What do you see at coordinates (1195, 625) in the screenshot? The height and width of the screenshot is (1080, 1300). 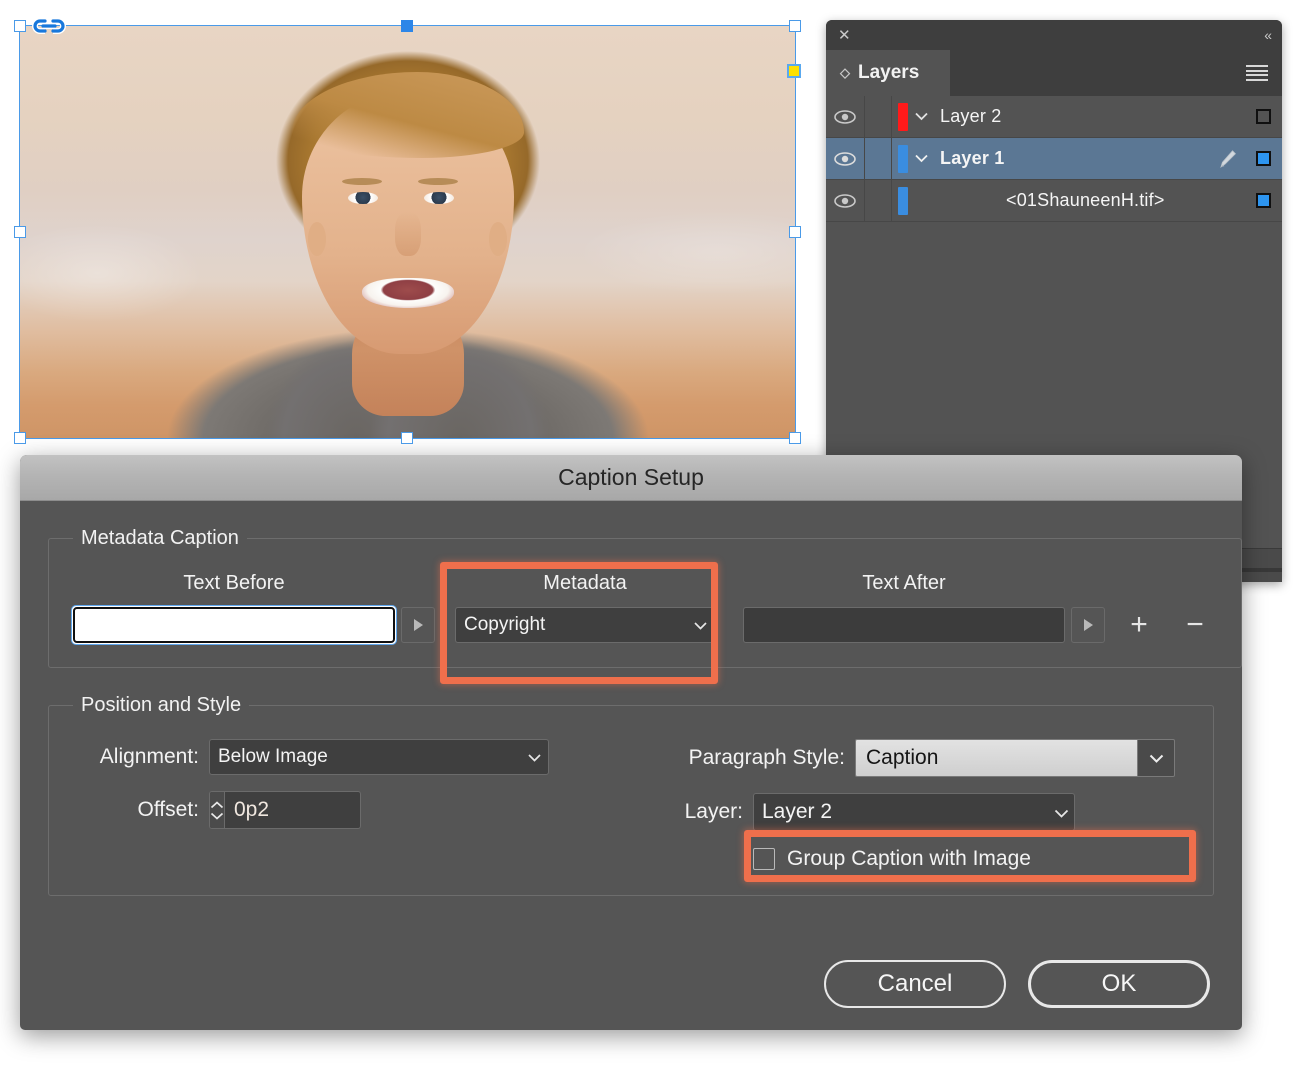 I see `remove-caption-row-button: −` at bounding box center [1195, 625].